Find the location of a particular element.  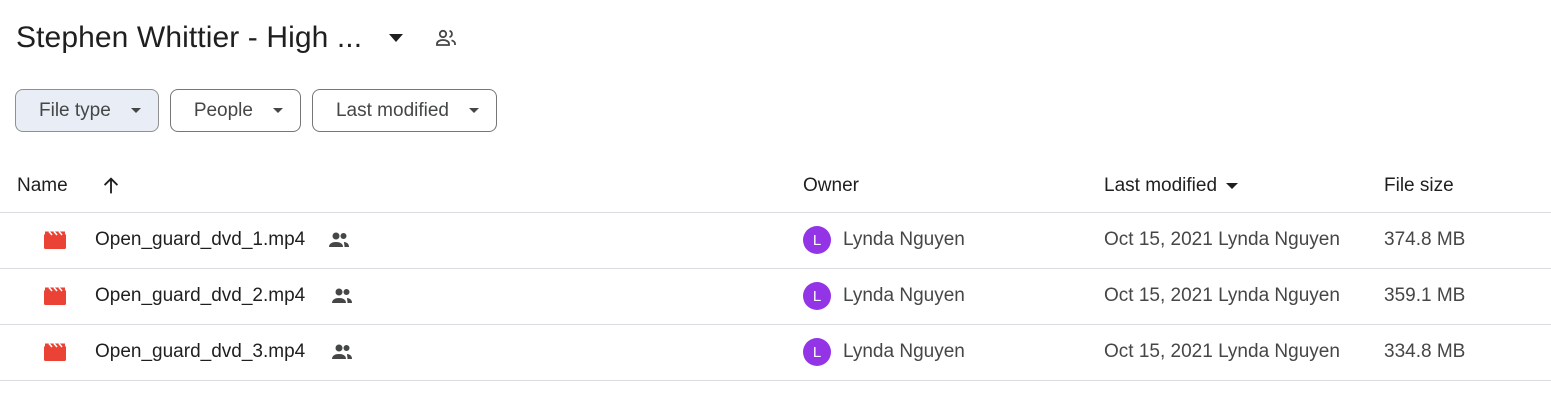

file-size: 374.8 MB is located at coordinates (1425, 239).